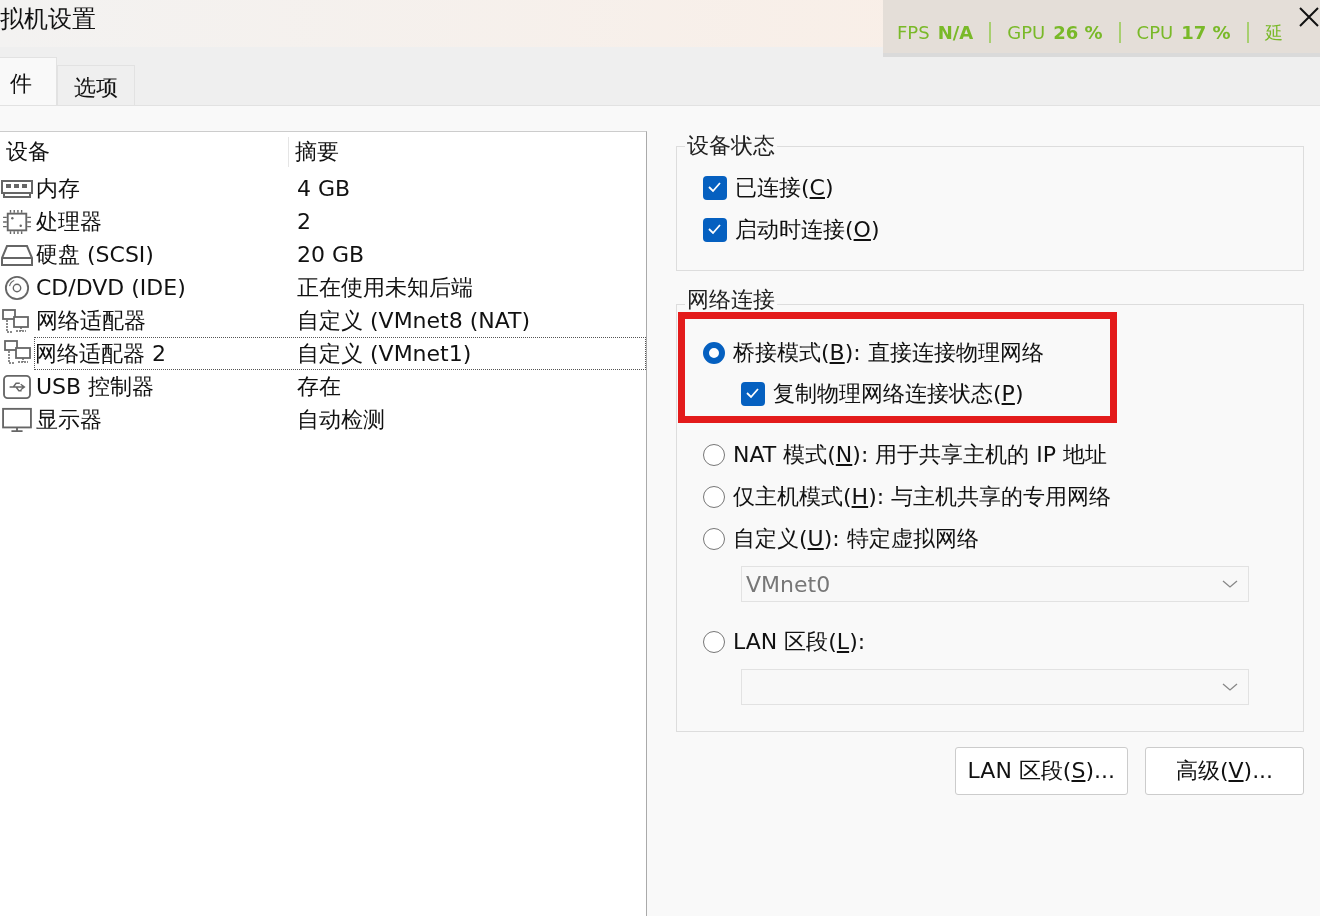 The height and width of the screenshot is (916, 1320). I want to click on device-row: 内存 4 GB, so click(323, 188).